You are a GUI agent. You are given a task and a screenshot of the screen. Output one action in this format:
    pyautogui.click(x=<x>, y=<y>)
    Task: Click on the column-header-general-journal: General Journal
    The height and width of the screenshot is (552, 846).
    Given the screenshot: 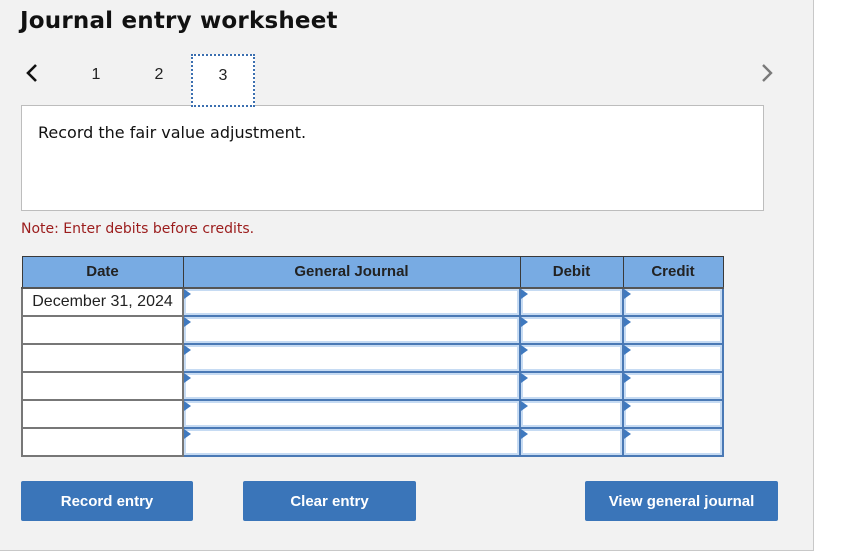 What is the action you would take?
    pyautogui.click(x=351, y=272)
    